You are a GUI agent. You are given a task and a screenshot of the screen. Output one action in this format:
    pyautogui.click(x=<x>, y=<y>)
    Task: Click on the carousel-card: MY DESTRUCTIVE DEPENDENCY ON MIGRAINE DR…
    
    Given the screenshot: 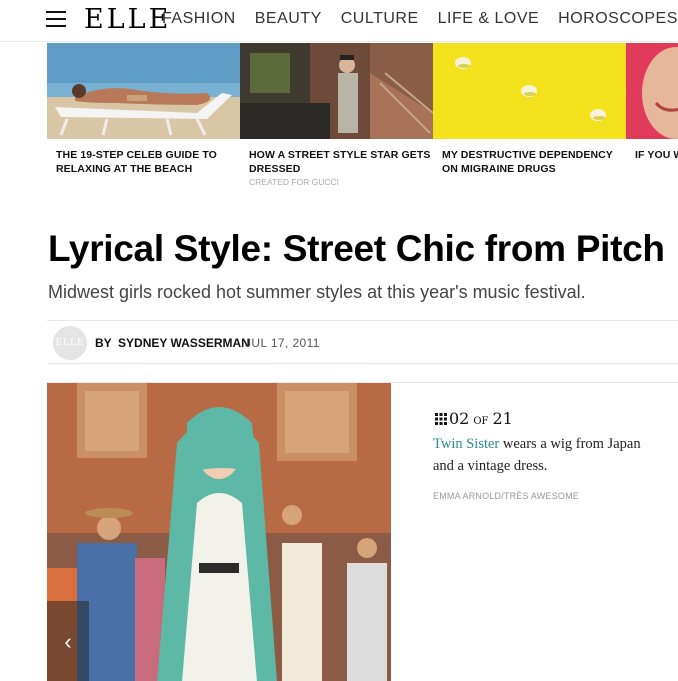 What is the action you would take?
    pyautogui.click(x=529, y=109)
    